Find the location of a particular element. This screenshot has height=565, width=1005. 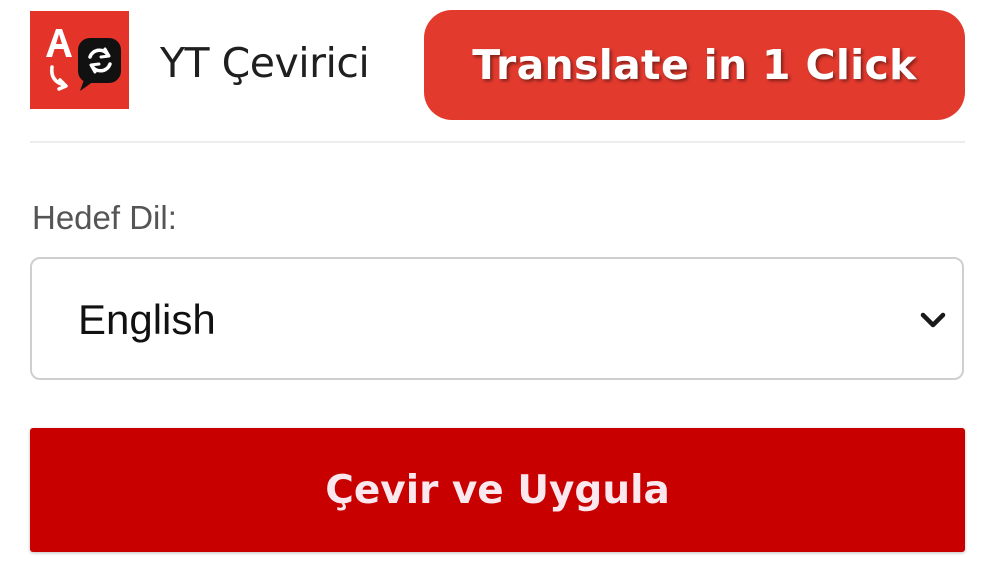

translate-app-logo-icon is located at coordinates (79, 60).